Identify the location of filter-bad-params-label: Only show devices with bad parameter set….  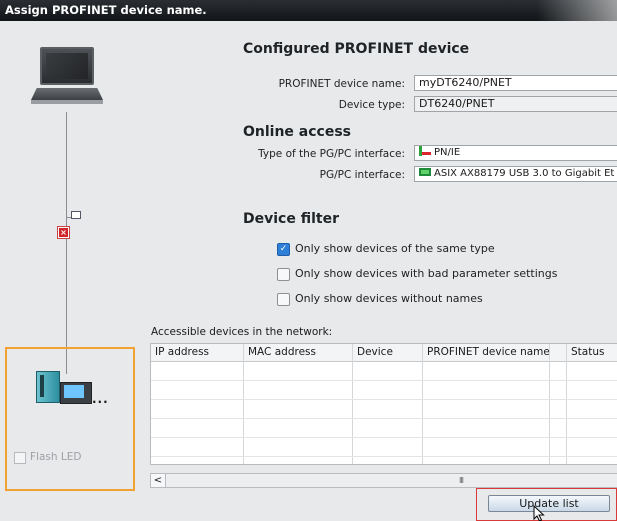
(426, 273).